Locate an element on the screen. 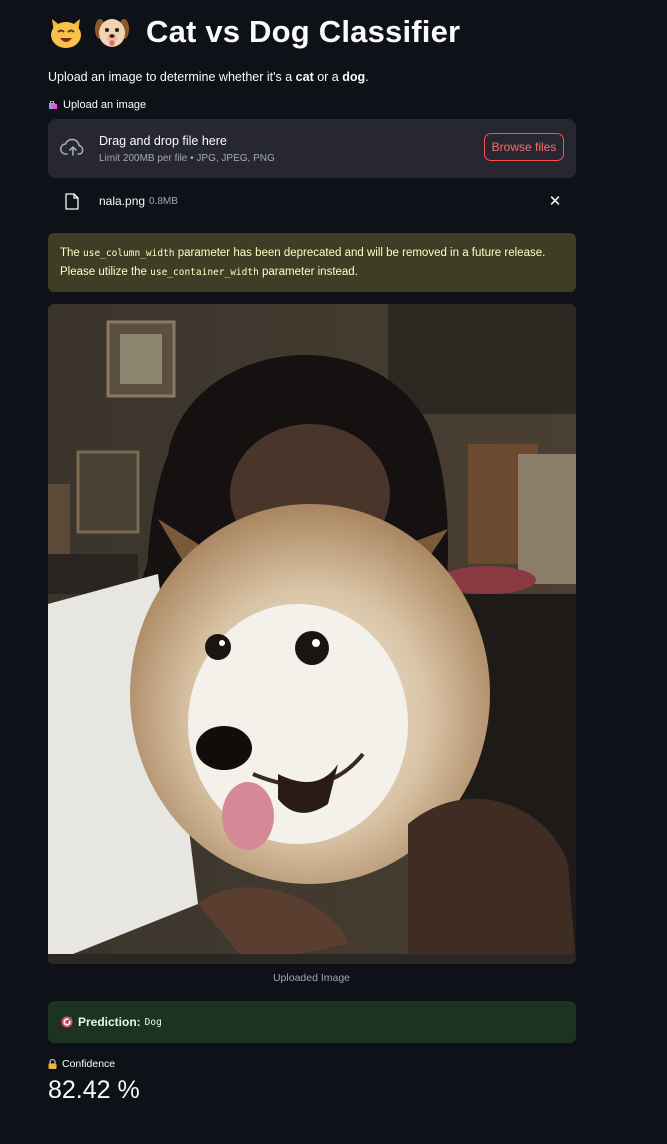 Image resolution: width=667 pixels, height=1144 pixels. uploaded-file-row: nala.png 0.8MB ✕ is located at coordinates (312, 202).